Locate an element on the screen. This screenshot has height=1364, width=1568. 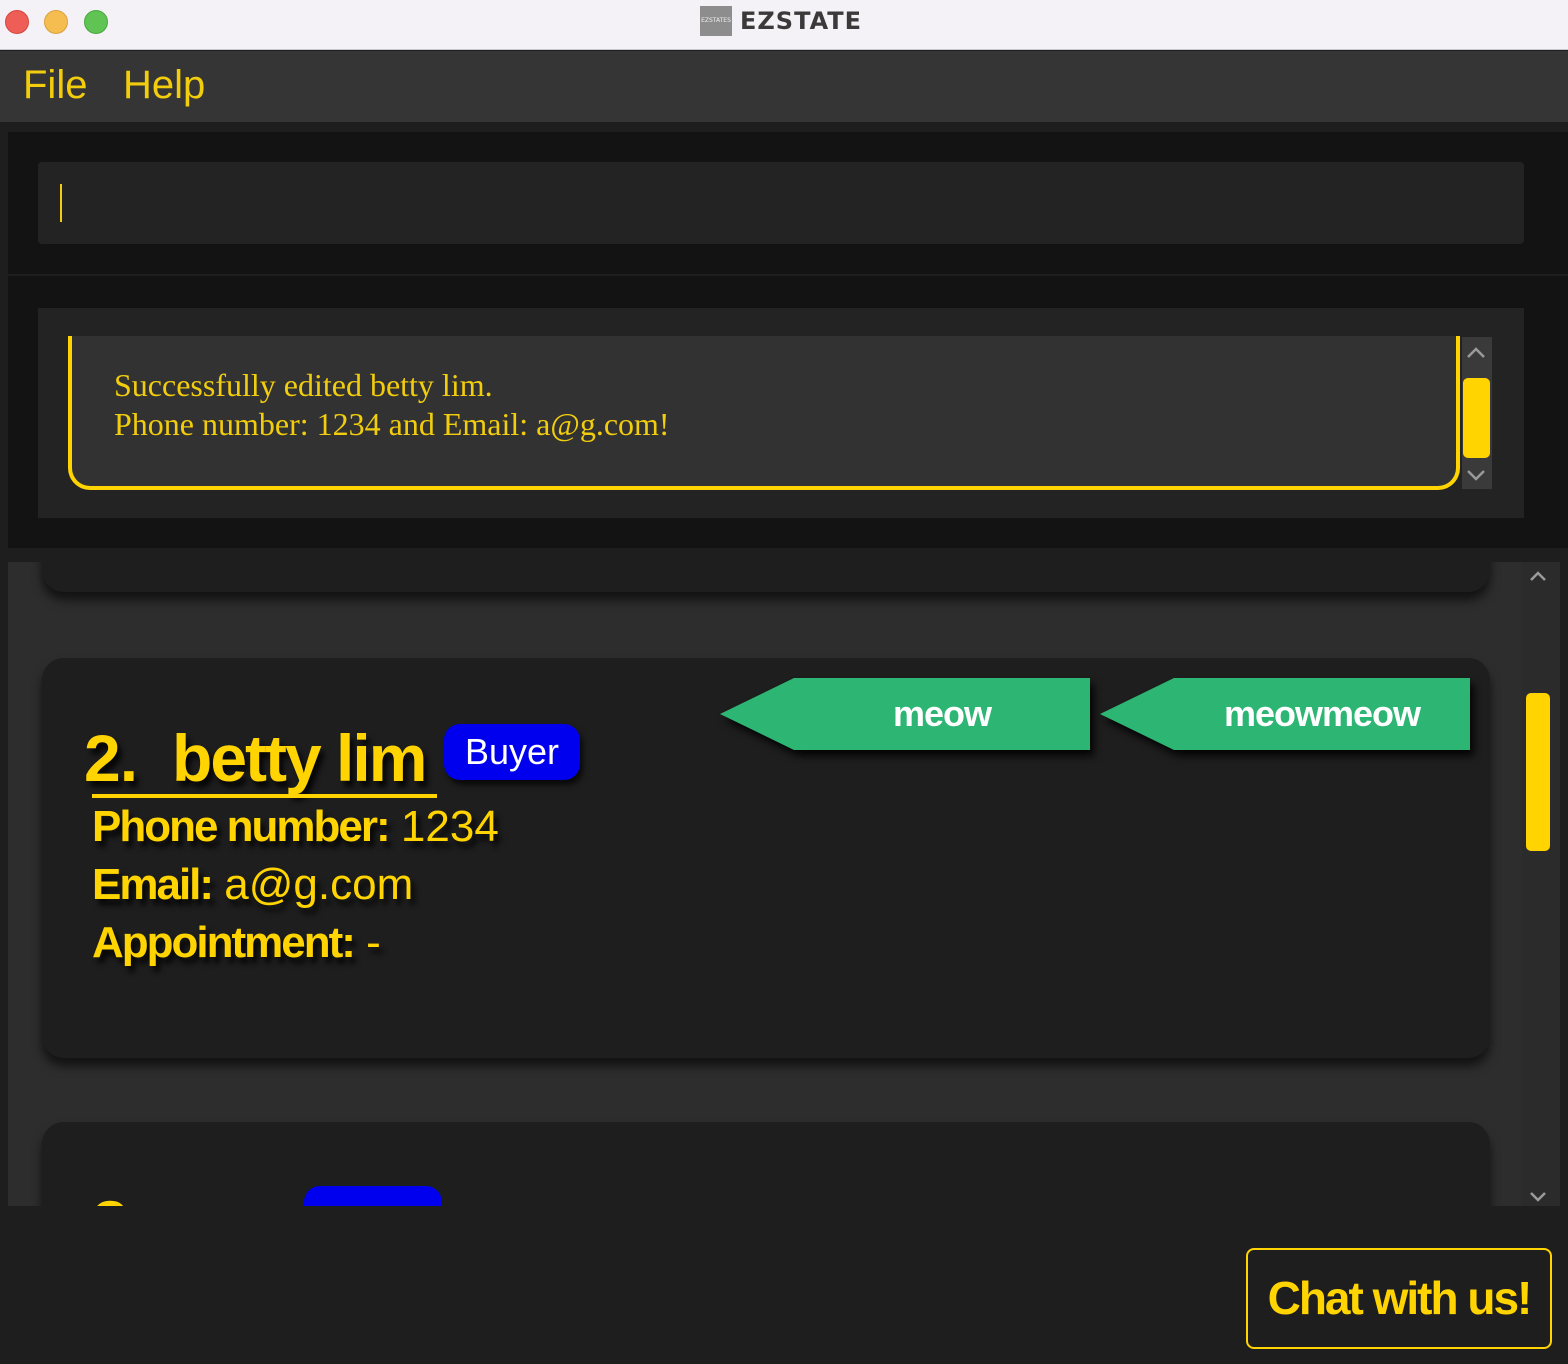
person-index: 2. is located at coordinates (111, 758).